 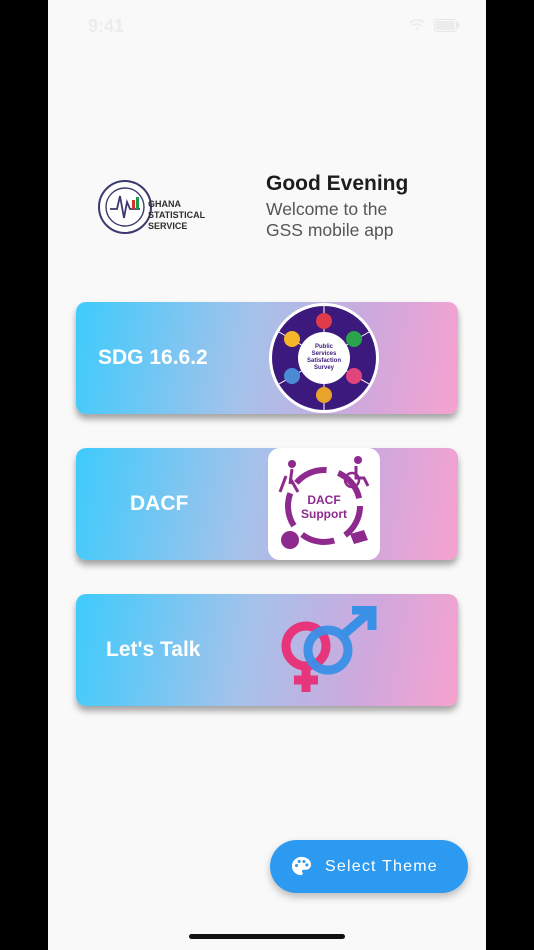 I want to click on survey-text-3: Satisfaction, so click(x=324, y=361).